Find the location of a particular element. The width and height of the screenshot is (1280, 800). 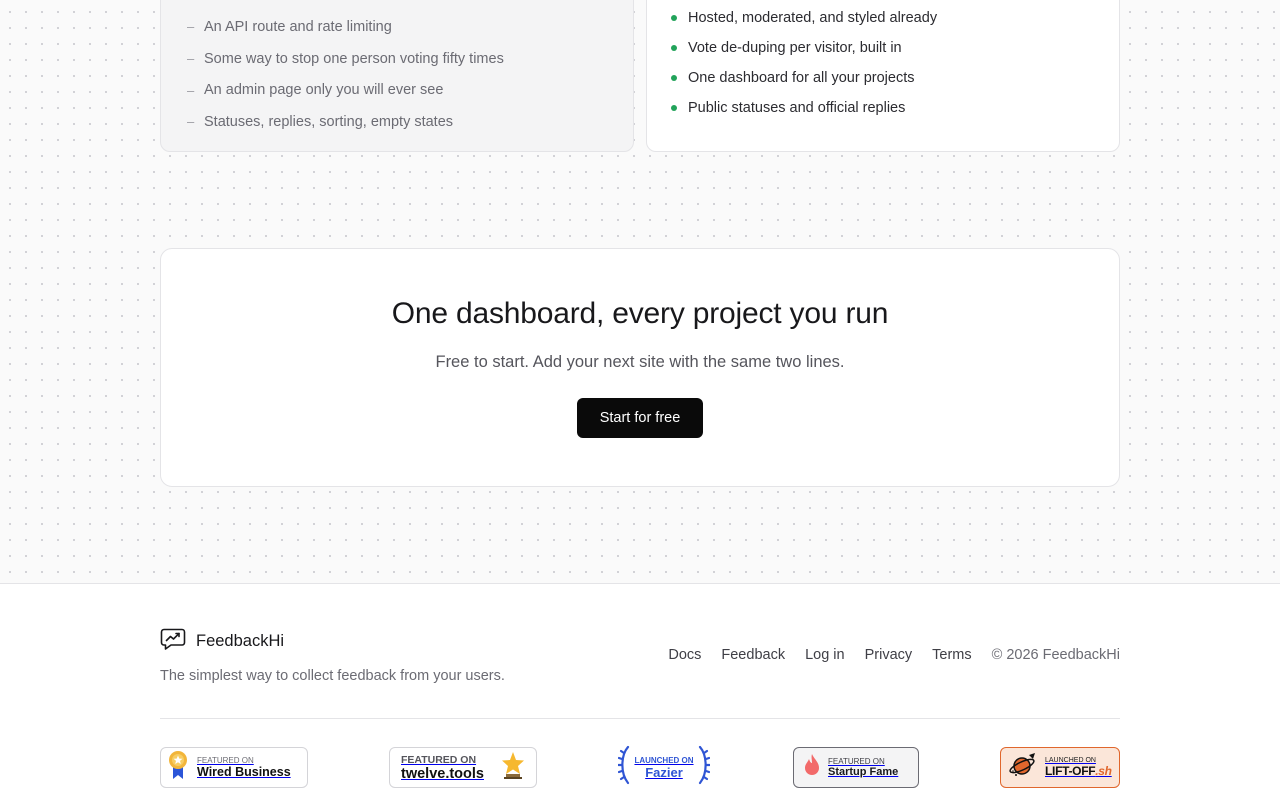

list-item: Vote de-duping per visitor, built in is located at coordinates (895, 48).